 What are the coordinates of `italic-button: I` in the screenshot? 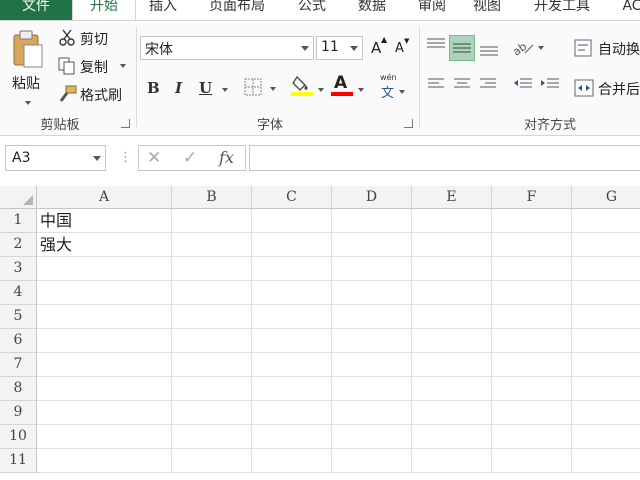 It's located at (178, 88).